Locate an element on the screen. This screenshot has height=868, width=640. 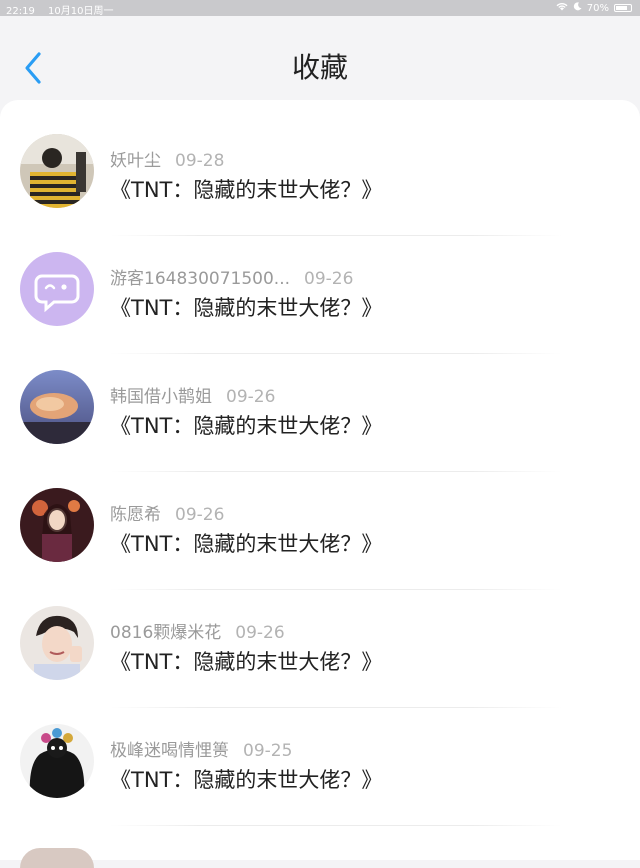
item-meta: 0816颗爆米花 09-26 is located at coordinates (197, 630).